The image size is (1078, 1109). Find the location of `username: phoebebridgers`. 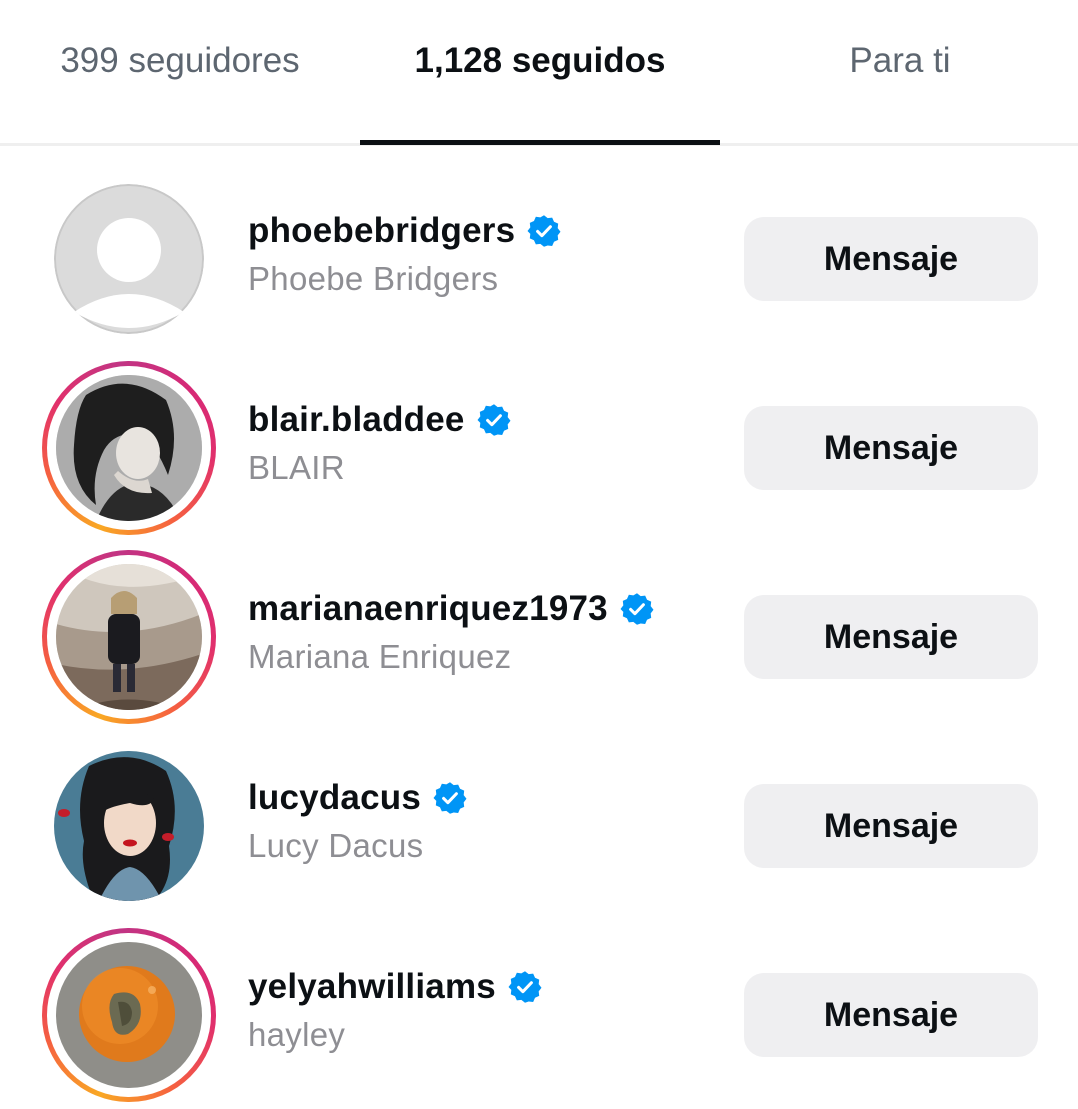

username: phoebebridgers is located at coordinates (381, 231).